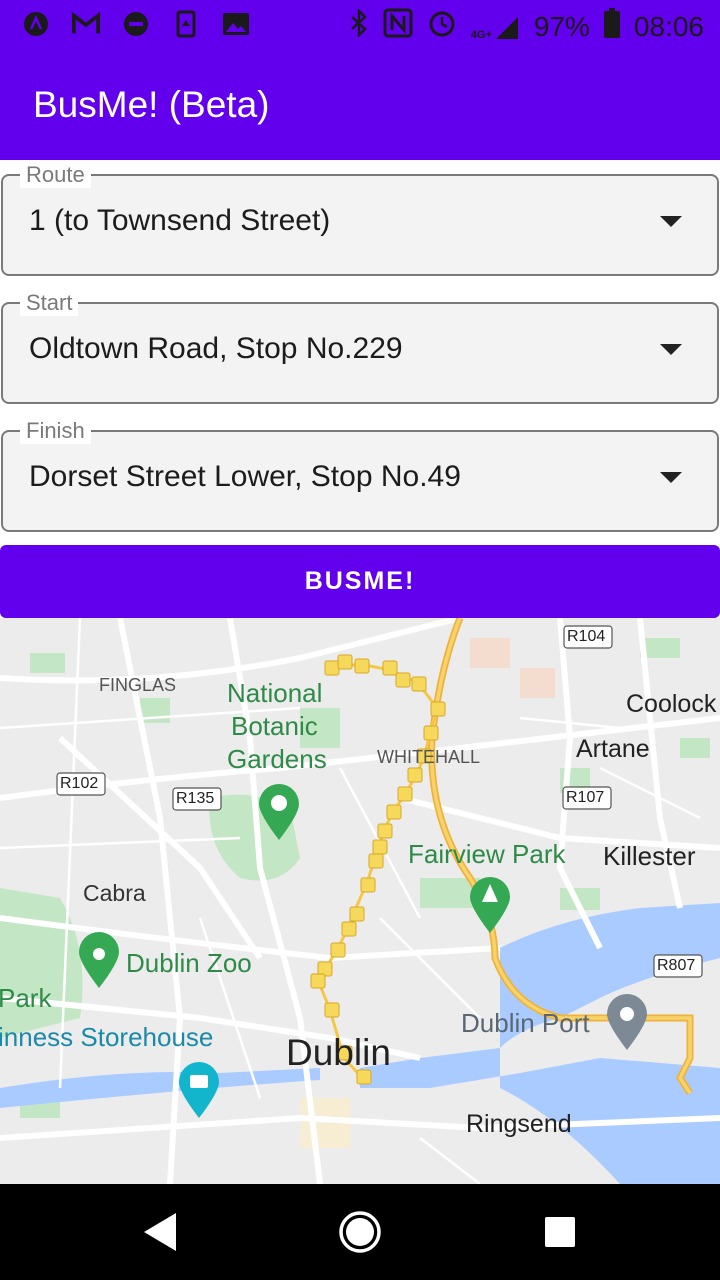  What do you see at coordinates (487, 854) in the screenshot?
I see `place-label-fairview: Fairview Park` at bounding box center [487, 854].